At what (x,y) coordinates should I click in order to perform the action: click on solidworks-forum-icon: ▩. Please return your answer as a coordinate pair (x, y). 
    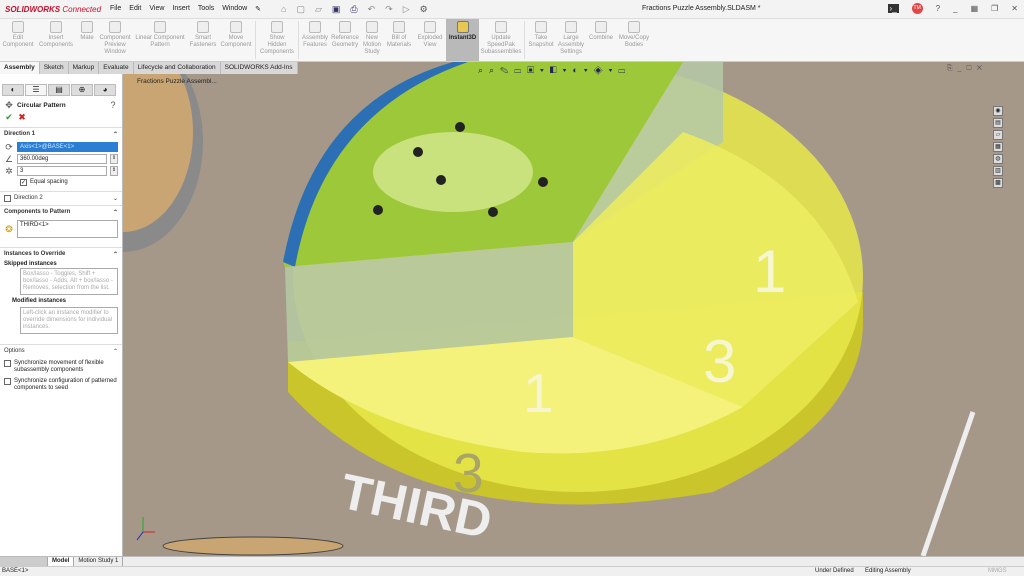
    Looking at the image, I should click on (998, 183).